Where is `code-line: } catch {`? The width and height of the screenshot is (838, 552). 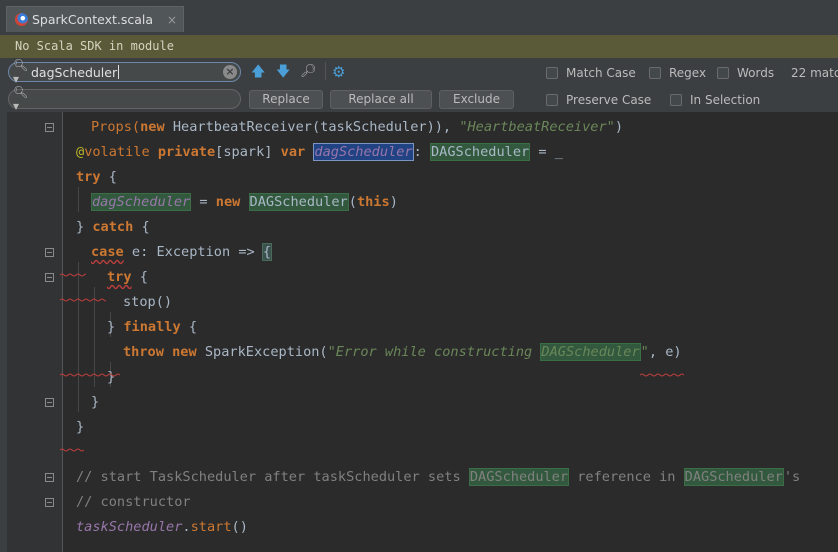 code-line: } catch { is located at coordinates (113, 227).